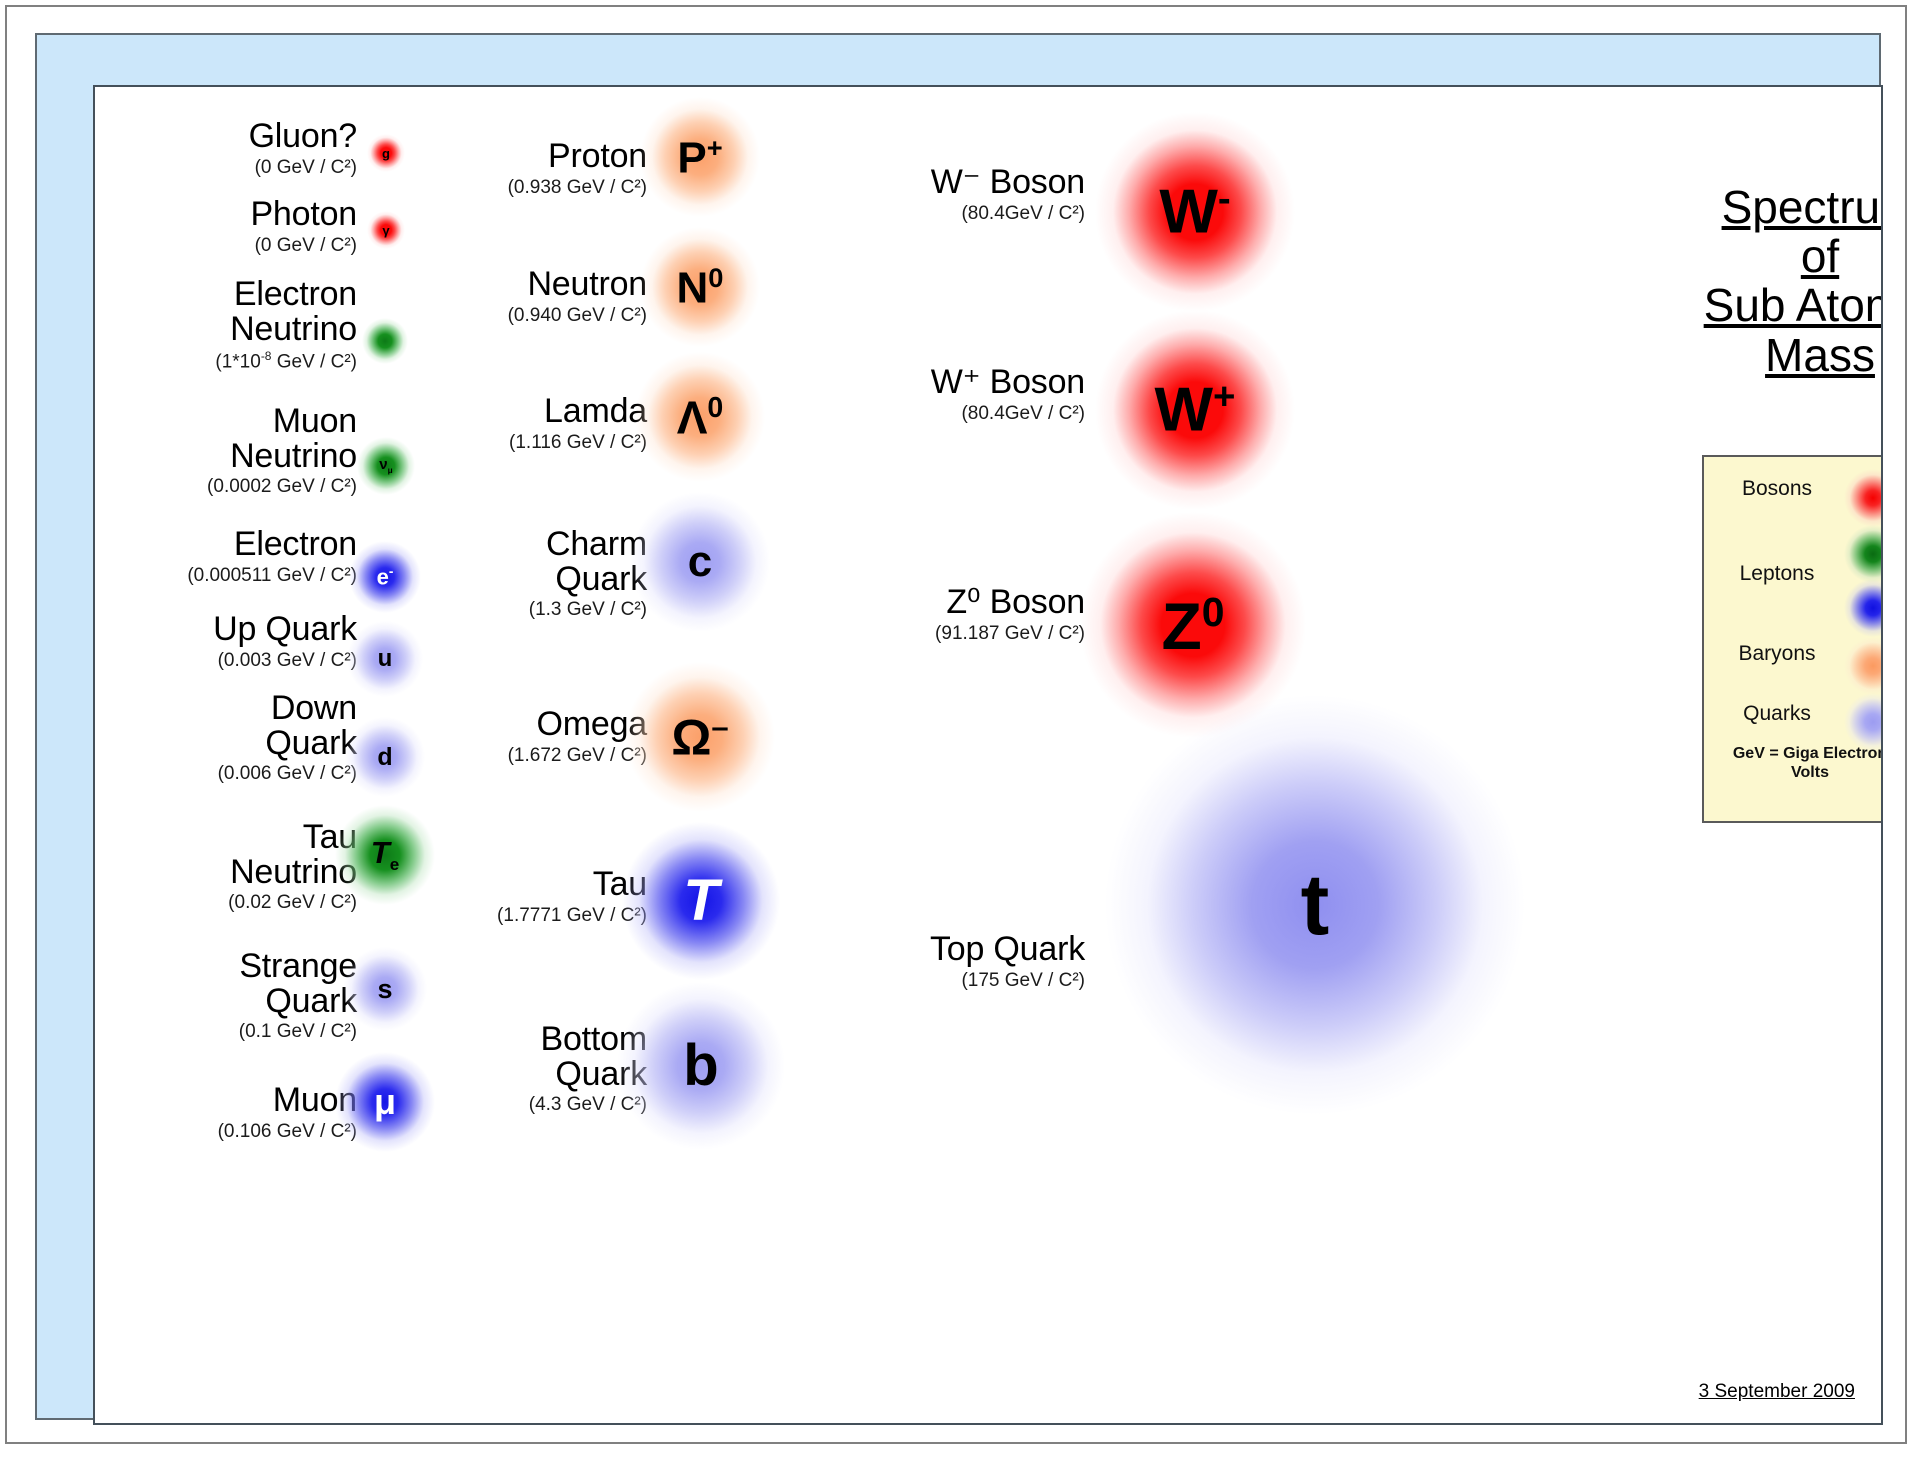 Image resolution: width=1920 pixels, height=1457 pixels. Describe the element at coordinates (1776, 1391) in the screenshot. I see `date-stamp: 3 September 2009` at that location.